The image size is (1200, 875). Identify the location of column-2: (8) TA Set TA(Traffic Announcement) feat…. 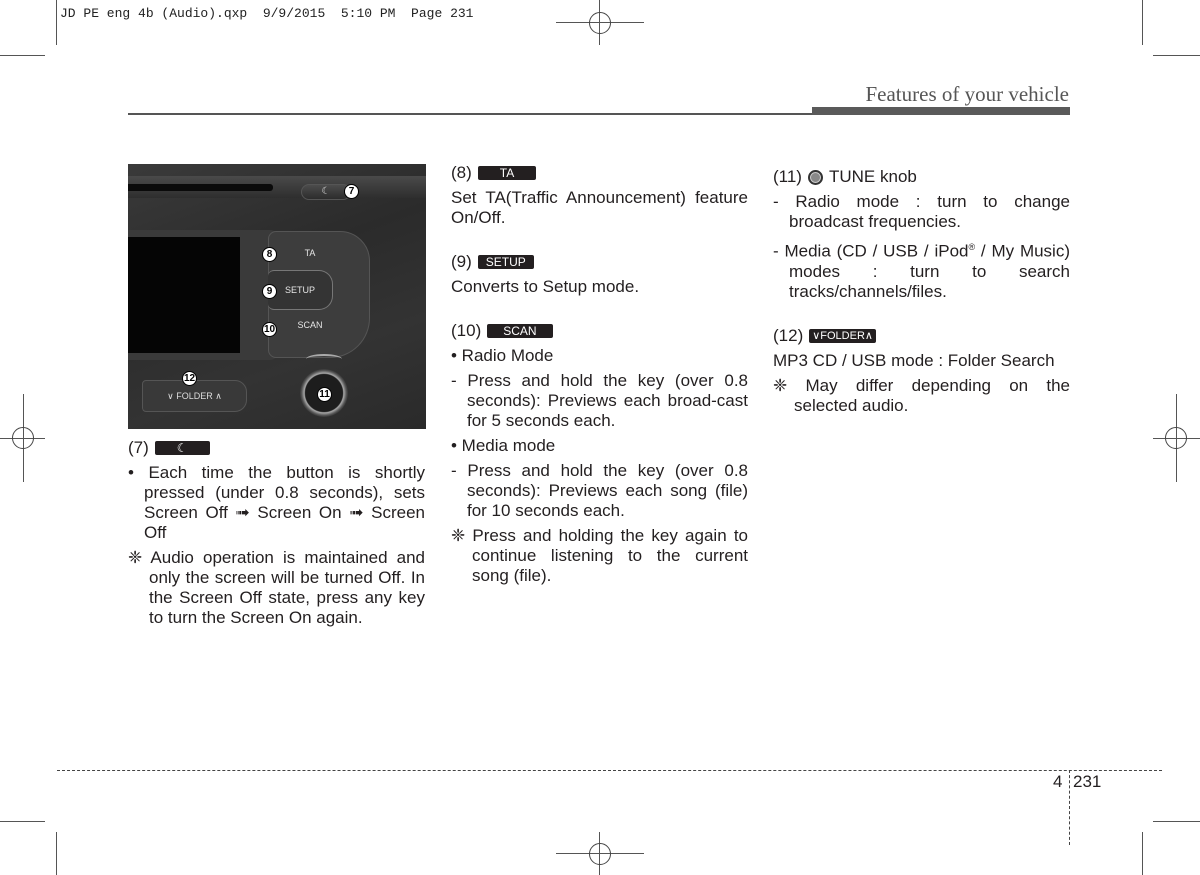
(599, 374).